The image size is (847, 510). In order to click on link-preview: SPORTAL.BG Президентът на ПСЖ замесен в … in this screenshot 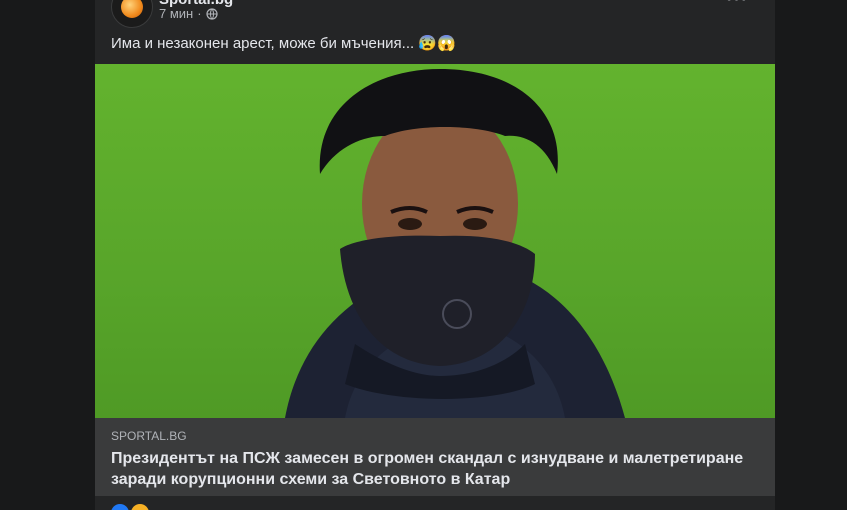, I will do `click(435, 457)`.